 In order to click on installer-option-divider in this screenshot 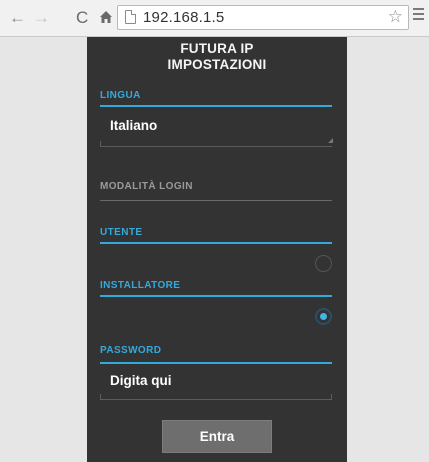, I will do `click(216, 296)`.